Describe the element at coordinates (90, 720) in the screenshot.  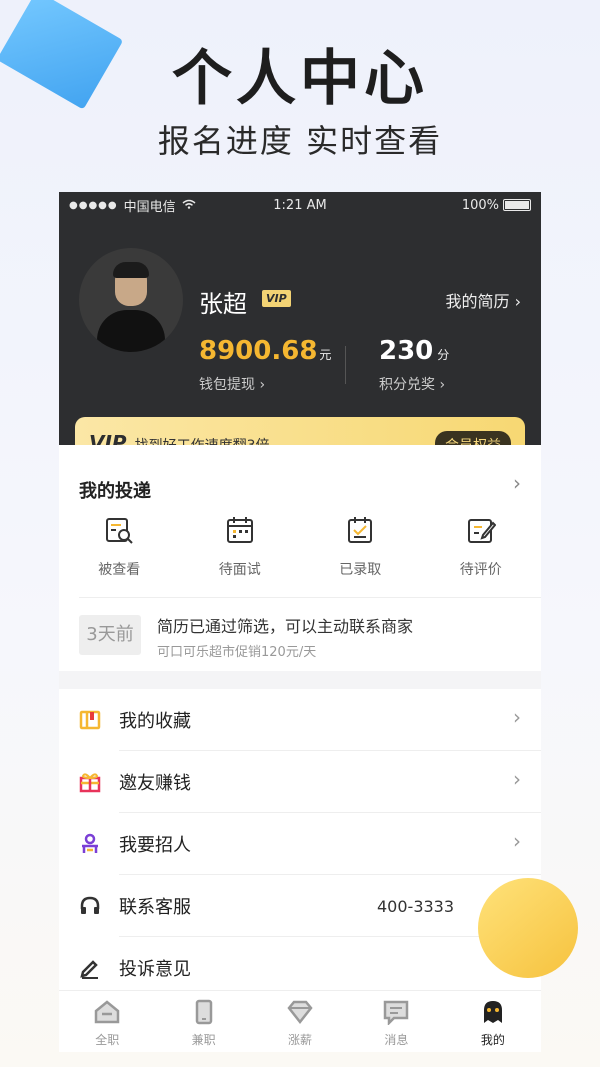
I see `favorites-icon` at that location.